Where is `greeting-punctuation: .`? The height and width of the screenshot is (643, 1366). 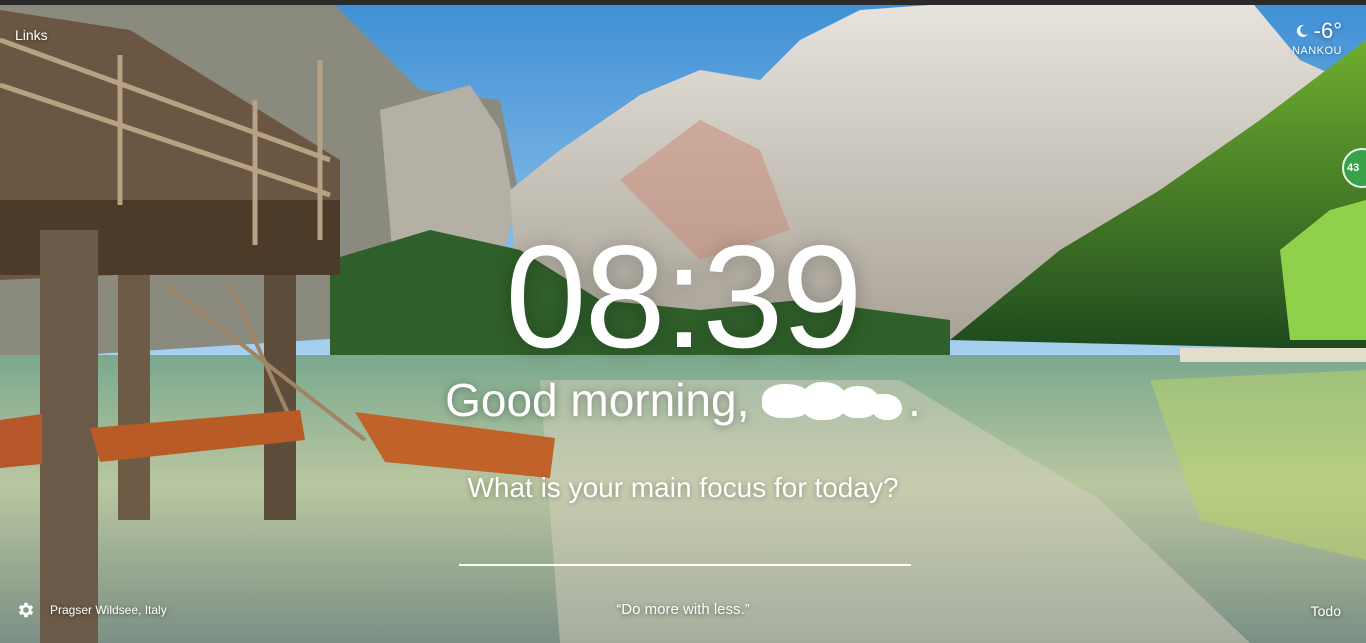
greeting-punctuation: . is located at coordinates (914, 400).